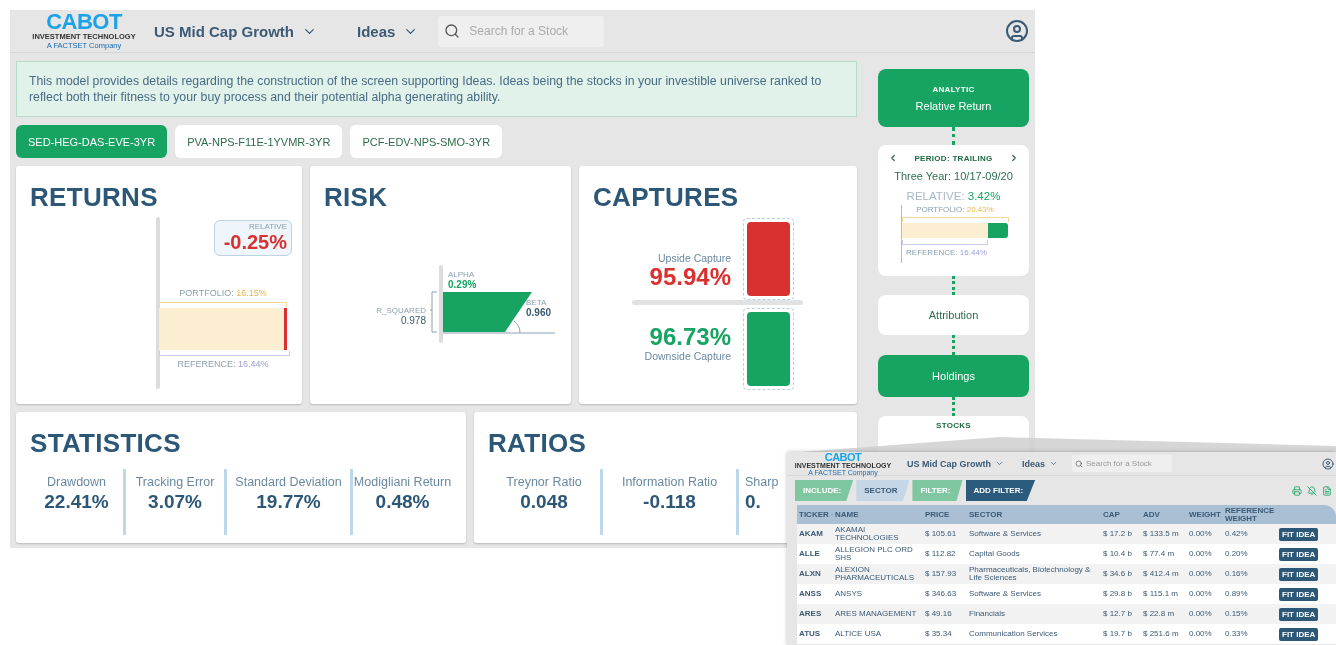  What do you see at coordinates (878, 514) in the screenshot?
I see `column-header: NAME` at bounding box center [878, 514].